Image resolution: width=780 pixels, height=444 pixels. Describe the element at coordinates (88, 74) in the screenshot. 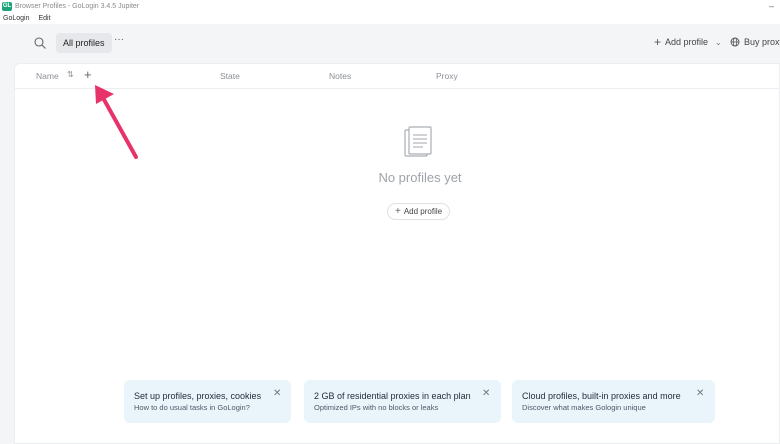

I see `add-column-plus-icon: +` at that location.